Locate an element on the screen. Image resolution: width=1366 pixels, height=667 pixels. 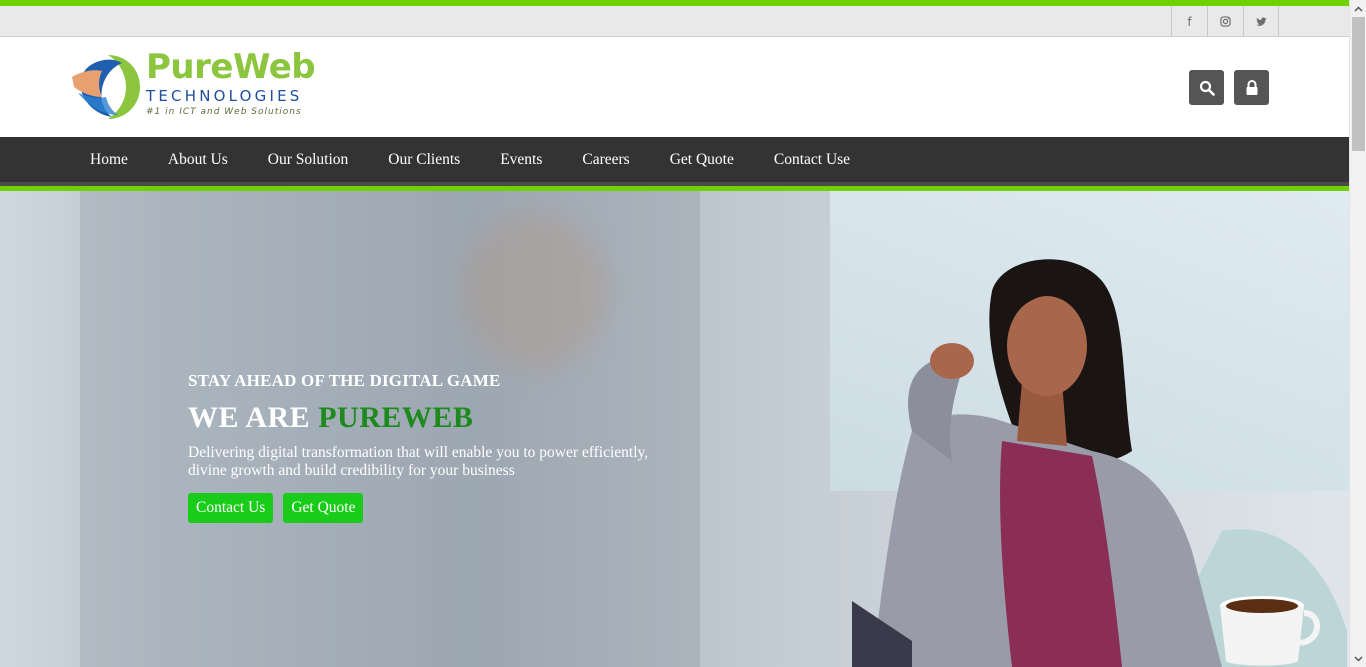
login-button is located at coordinates (1251, 87).